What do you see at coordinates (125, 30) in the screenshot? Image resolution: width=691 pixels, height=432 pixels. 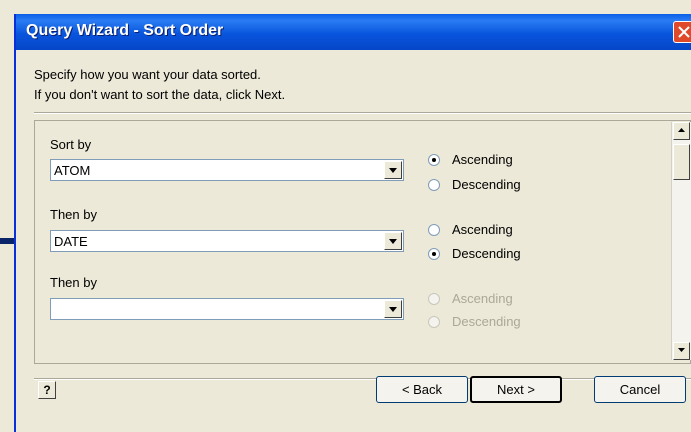 I see `dialog-title: Query Wizard - Sort Order` at bounding box center [125, 30].